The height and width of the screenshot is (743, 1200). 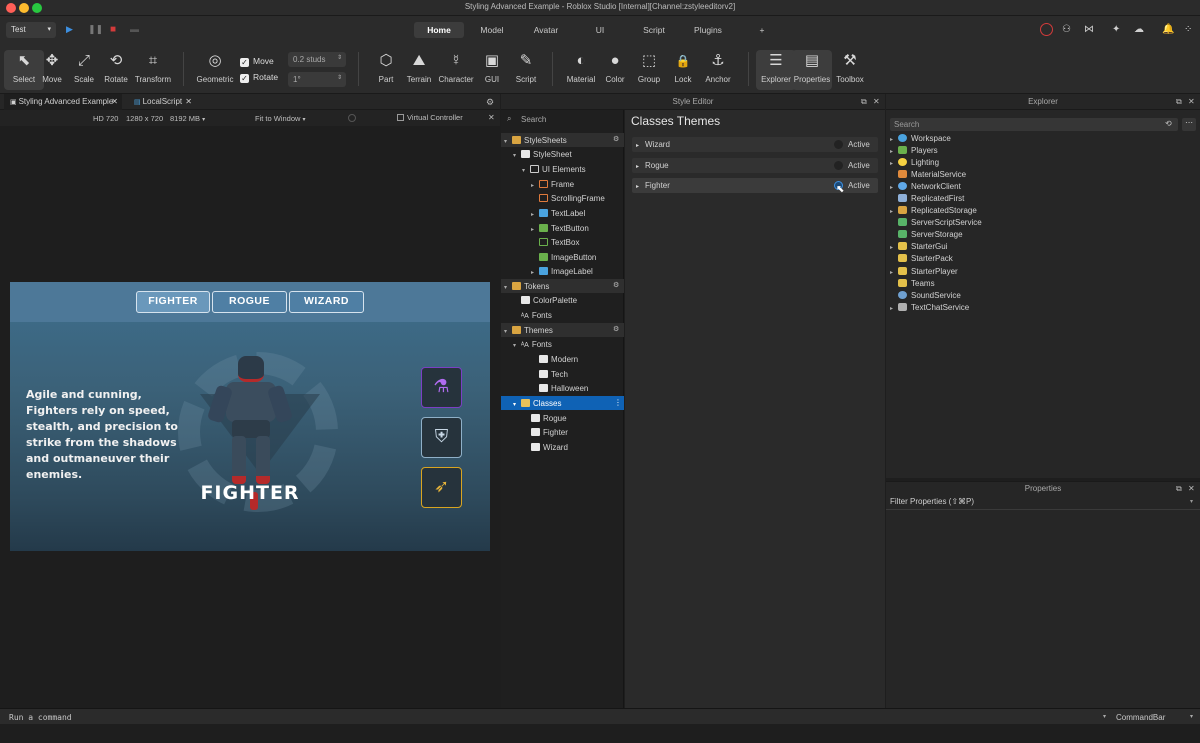 I want to click on tab-script: Script, so click(x=654, y=30).